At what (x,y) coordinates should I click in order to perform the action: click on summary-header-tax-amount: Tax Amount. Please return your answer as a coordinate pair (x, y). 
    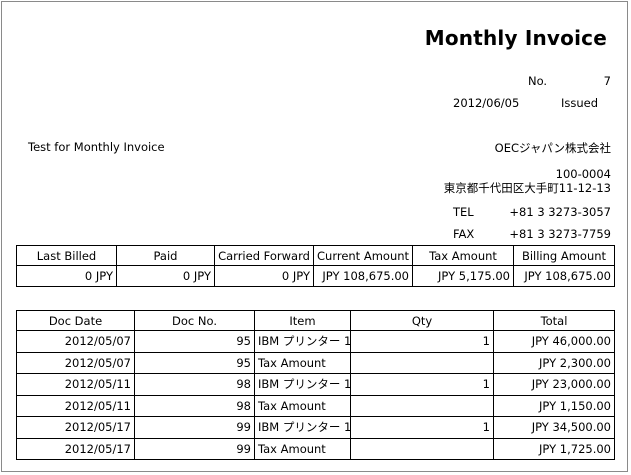
    Looking at the image, I should click on (463, 255).